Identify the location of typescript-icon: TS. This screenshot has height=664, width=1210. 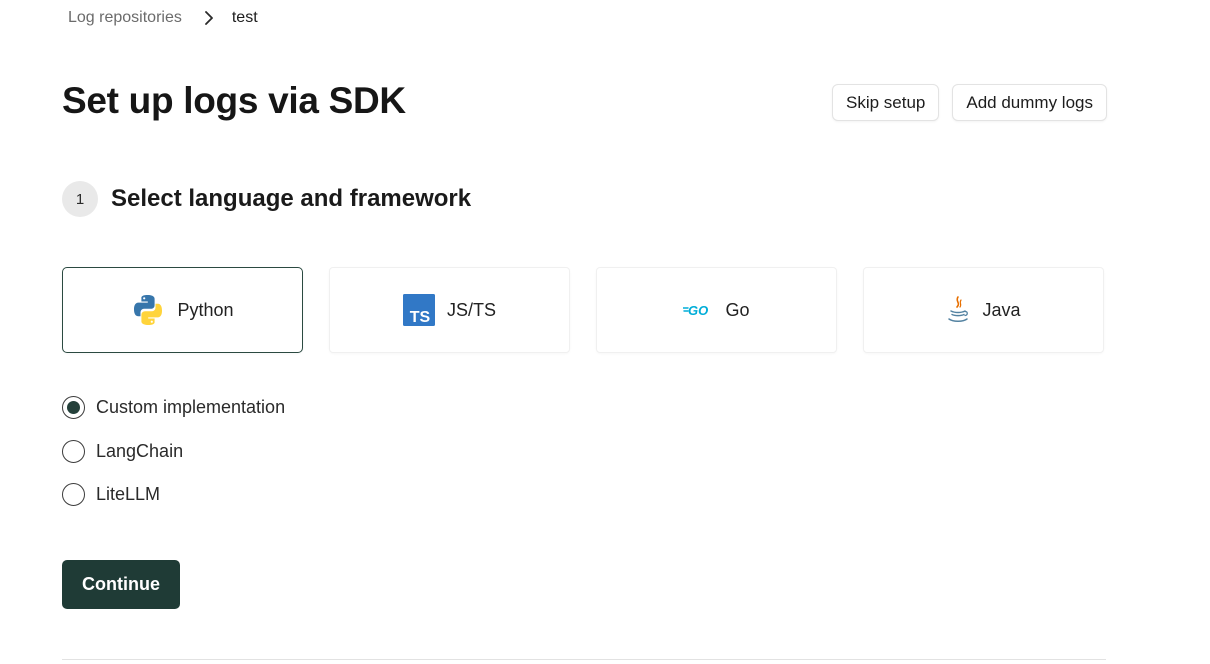
(418, 310).